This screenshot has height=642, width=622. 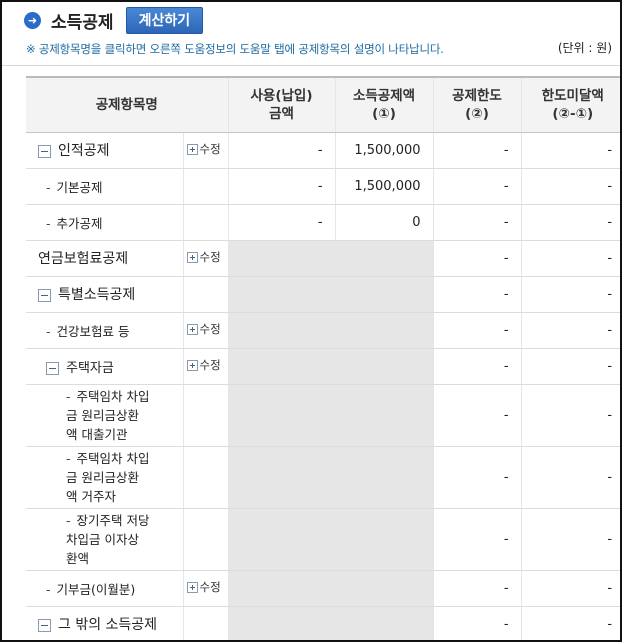 What do you see at coordinates (477, 104) in the screenshot?
I see `col-header-limit: 공제한도 (②)` at bounding box center [477, 104].